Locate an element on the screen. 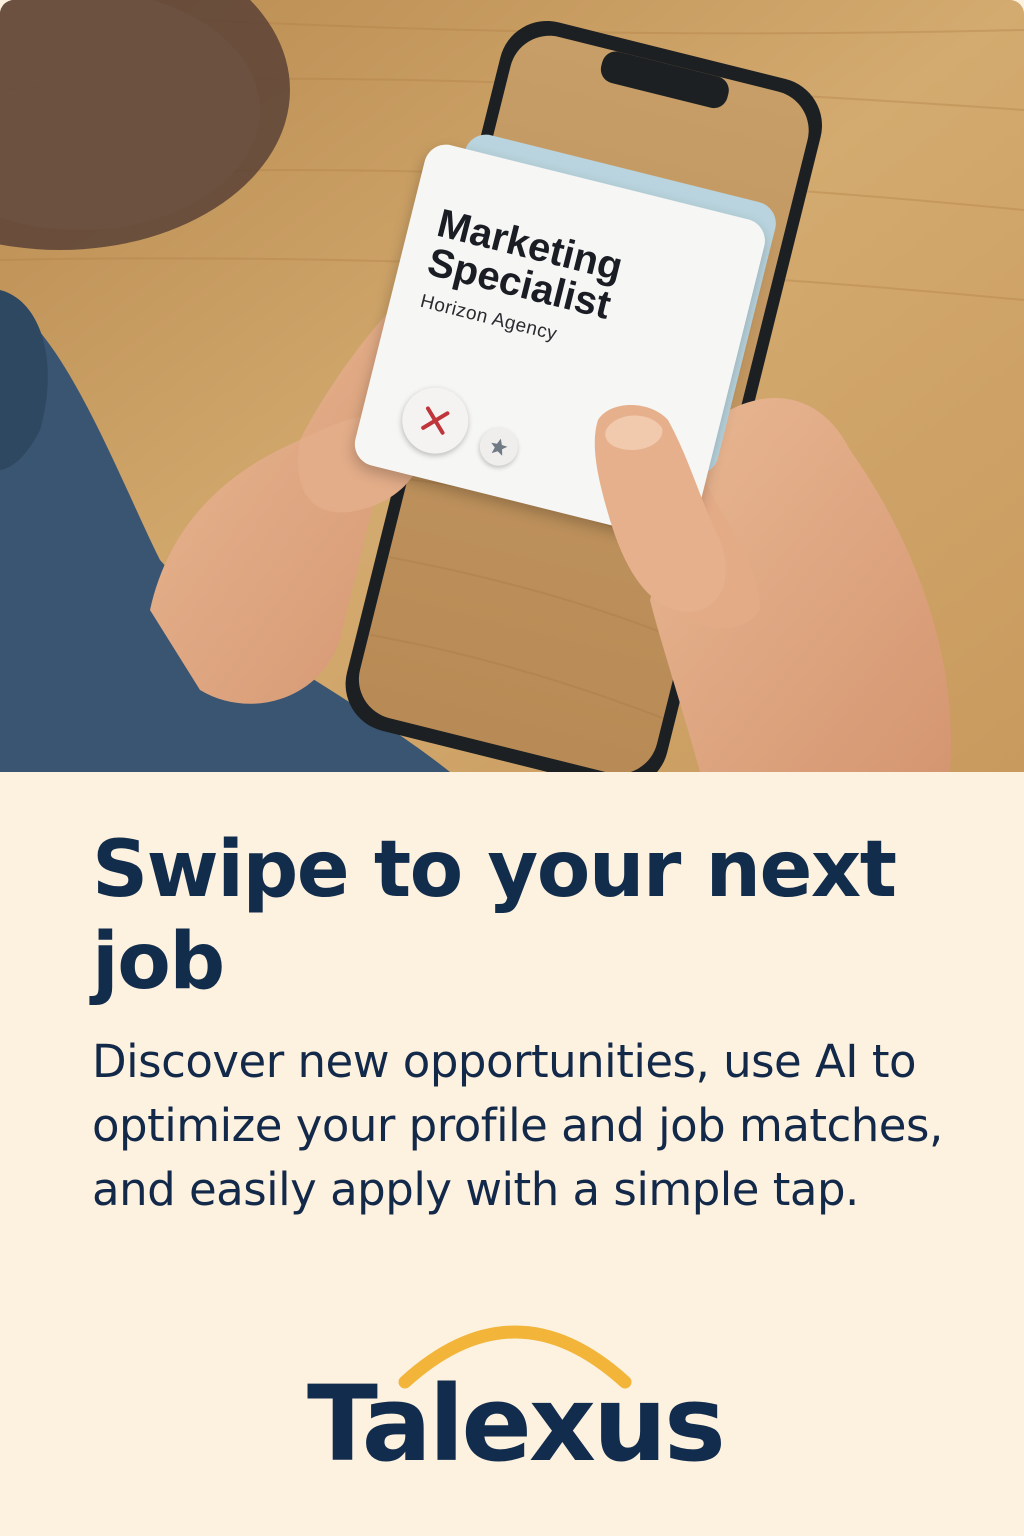 Image resolution: width=1024 pixels, height=1536 pixels. thumb-overlay is located at coordinates (660, 508).